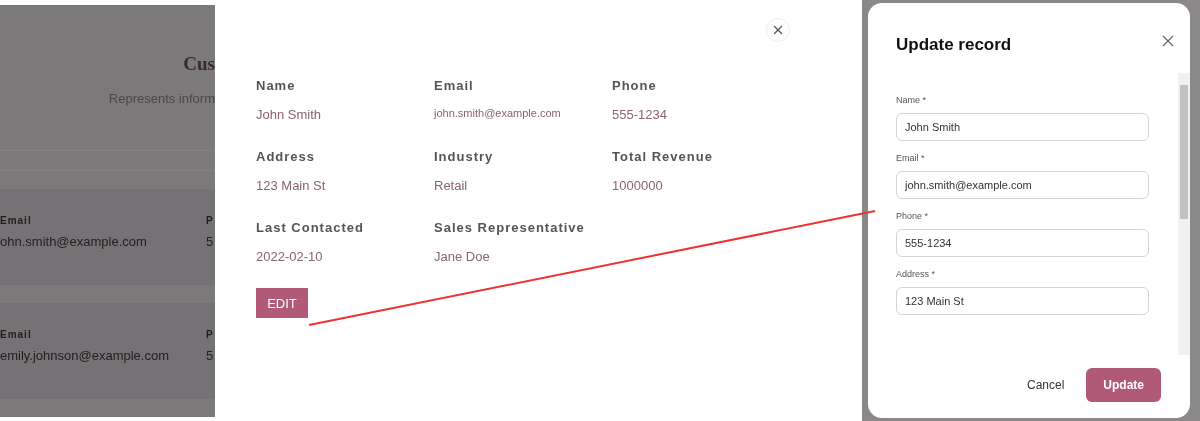  What do you see at coordinates (911, 100) in the screenshot?
I see `field-label: Name *` at bounding box center [911, 100].